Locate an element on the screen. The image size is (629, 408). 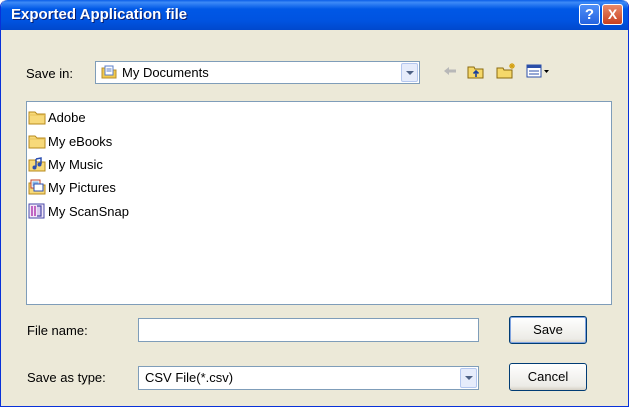
list-item-label: My ScanSnap is located at coordinates (88, 211).